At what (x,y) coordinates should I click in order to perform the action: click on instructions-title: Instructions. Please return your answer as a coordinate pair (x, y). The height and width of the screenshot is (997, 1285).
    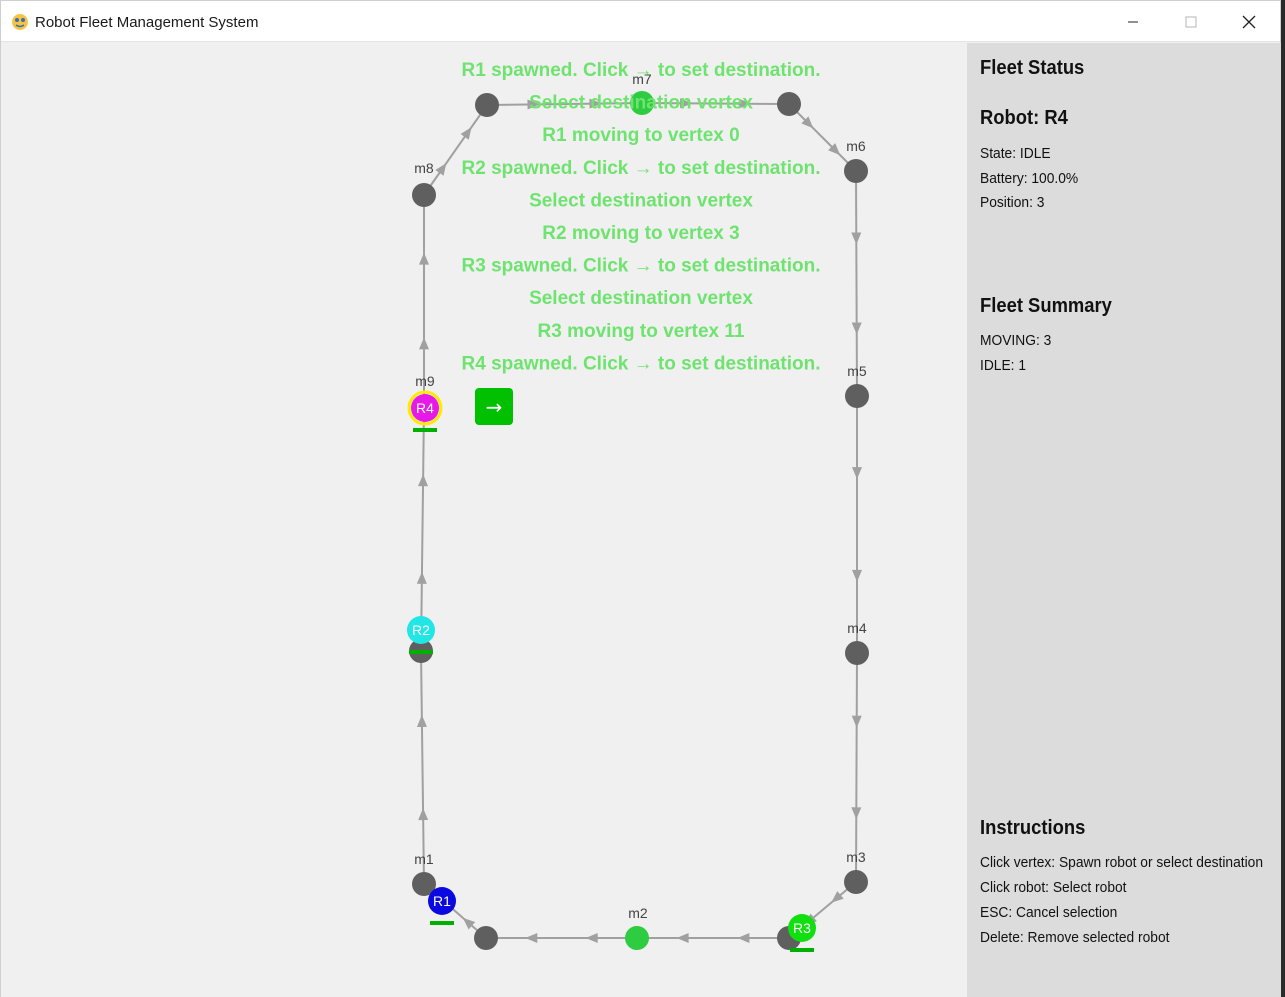
    Looking at the image, I should click on (1033, 828).